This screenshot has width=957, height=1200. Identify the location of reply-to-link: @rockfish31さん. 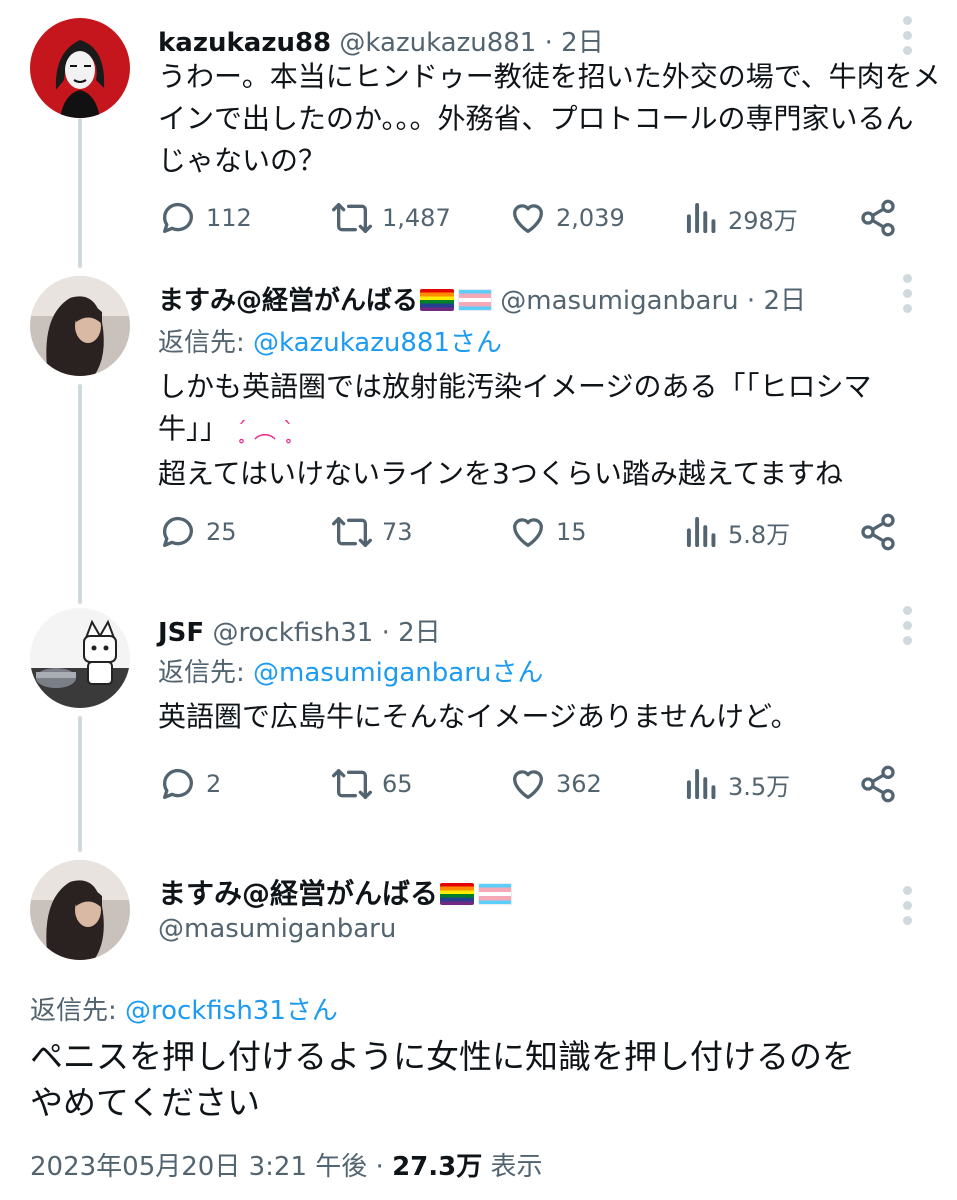
(231, 1011).